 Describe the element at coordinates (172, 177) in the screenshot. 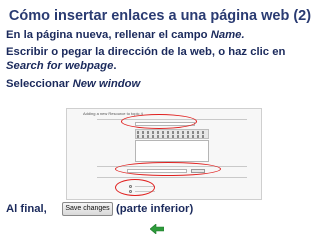

I see `screenshot-divider` at that location.